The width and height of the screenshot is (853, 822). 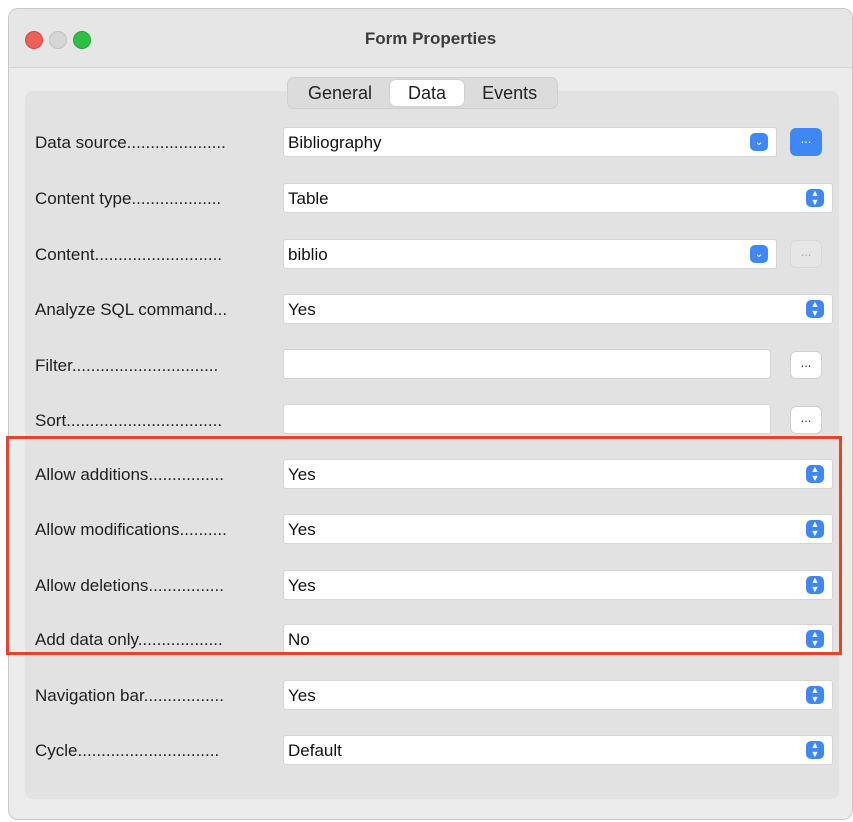 I want to click on data-source-value: Bibliography, so click(x=335, y=142).